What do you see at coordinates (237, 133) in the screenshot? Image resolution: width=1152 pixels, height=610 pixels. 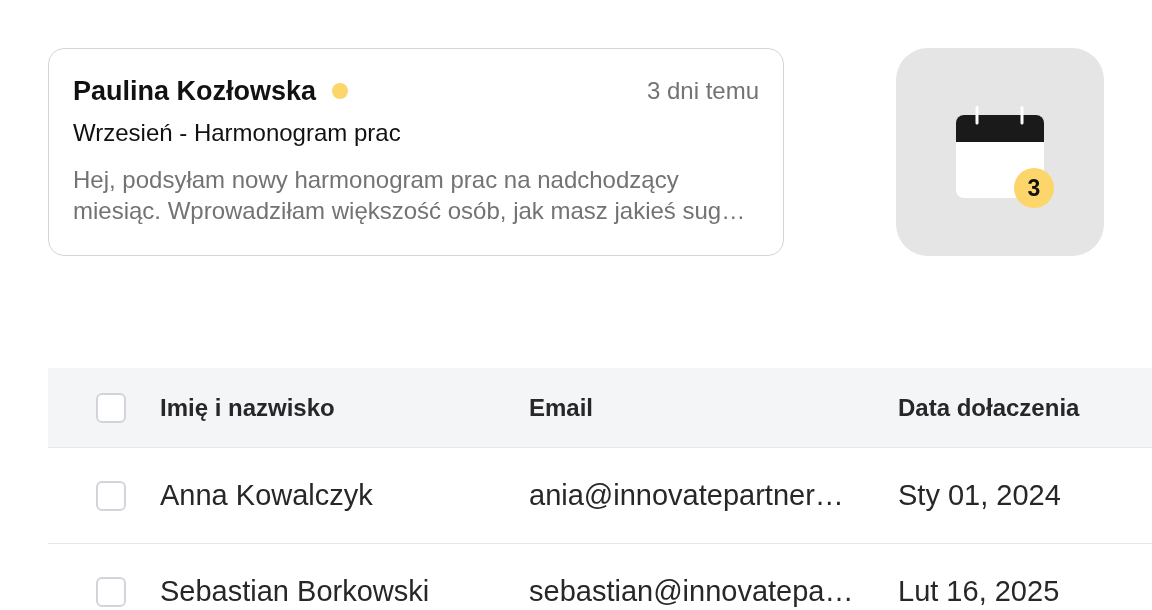 I see `message-subject: Wrzesień - Harmonogram prac` at bounding box center [237, 133].